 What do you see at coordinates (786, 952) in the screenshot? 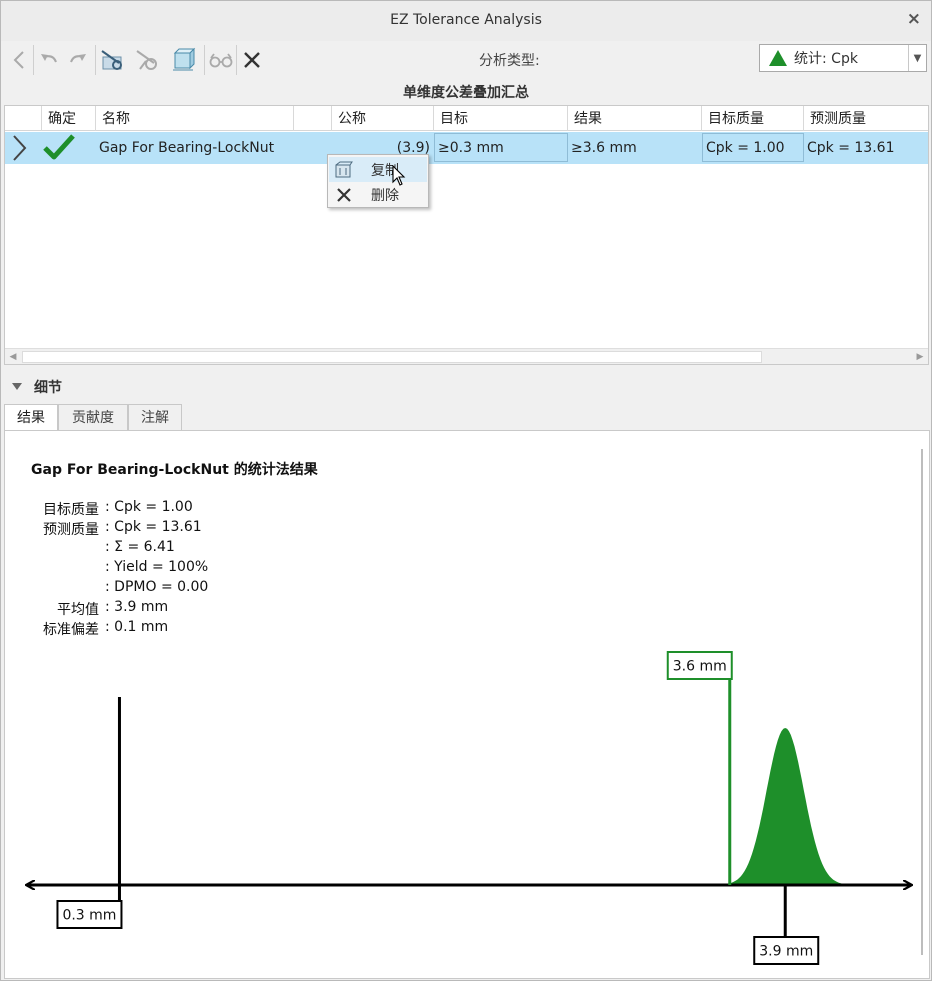
I see `mean-label: 3.9 mm` at bounding box center [786, 952].